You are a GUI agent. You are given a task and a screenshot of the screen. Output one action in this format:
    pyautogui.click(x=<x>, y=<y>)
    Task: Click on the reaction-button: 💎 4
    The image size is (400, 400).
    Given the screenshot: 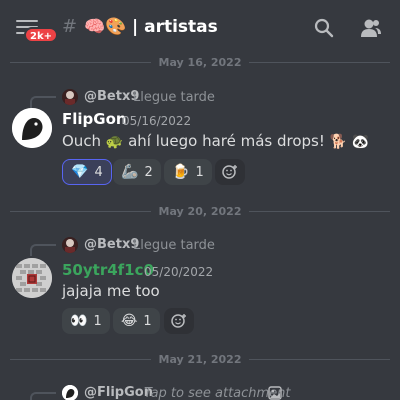 What is the action you would take?
    pyautogui.click(x=87, y=172)
    